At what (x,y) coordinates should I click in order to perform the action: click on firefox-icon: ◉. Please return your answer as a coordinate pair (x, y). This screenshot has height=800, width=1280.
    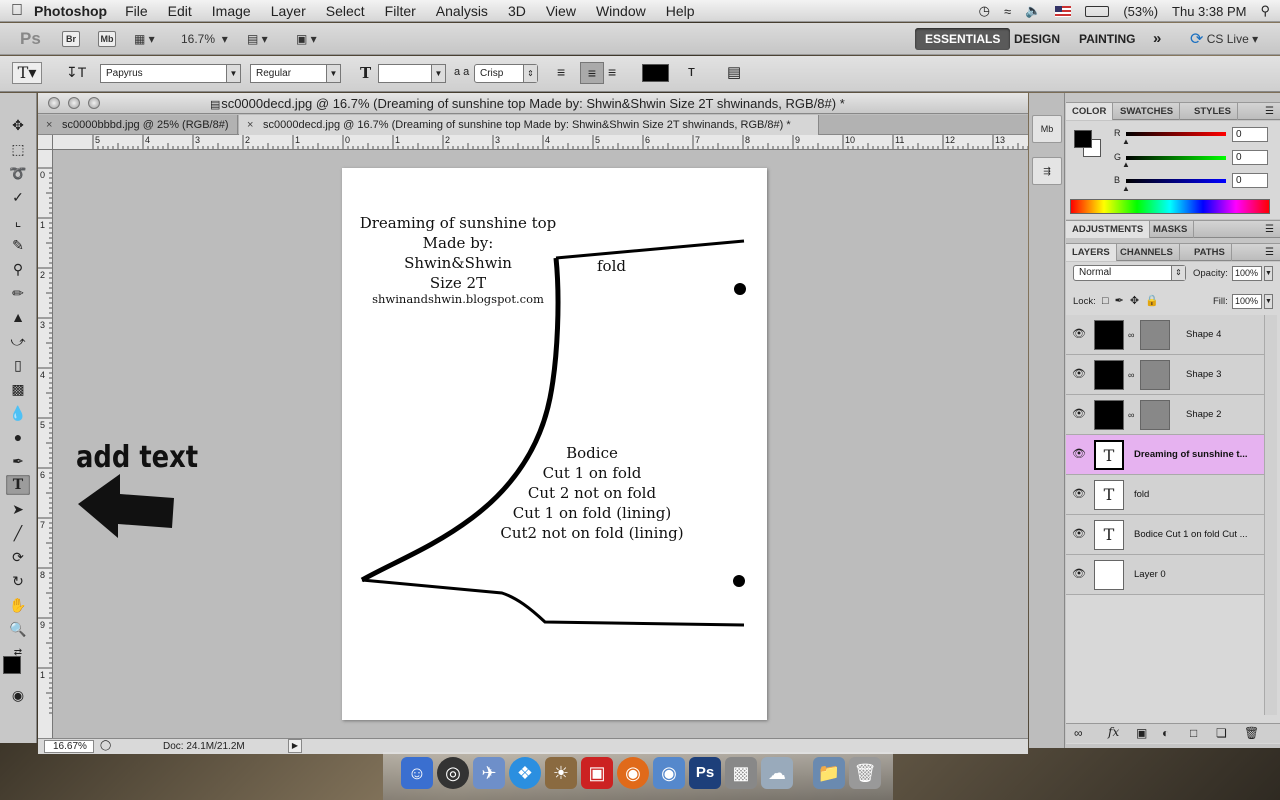
    Looking at the image, I should click on (633, 773).